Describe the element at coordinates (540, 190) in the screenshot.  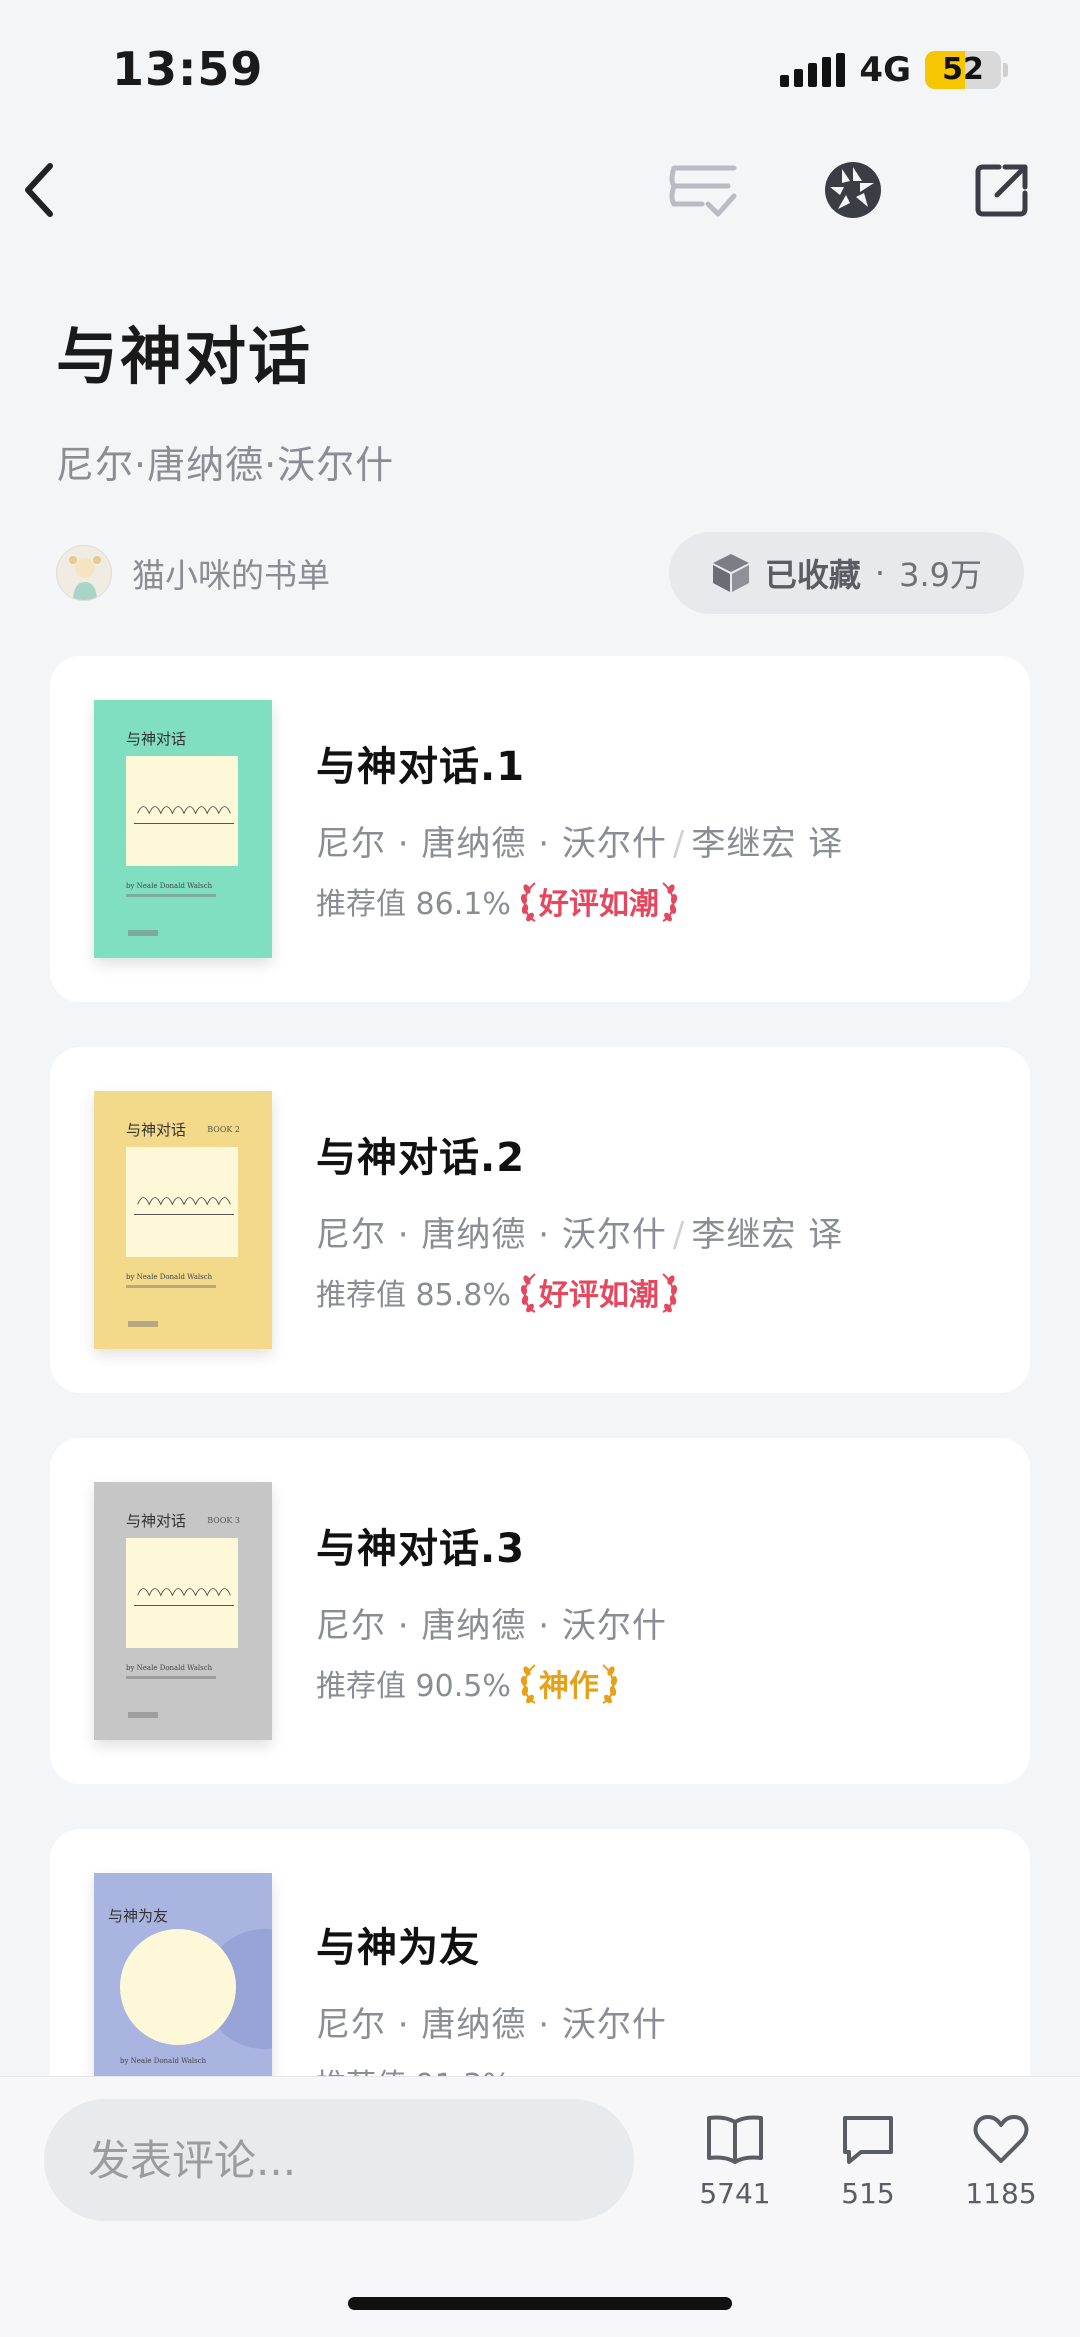
I see `nav-bar` at that location.